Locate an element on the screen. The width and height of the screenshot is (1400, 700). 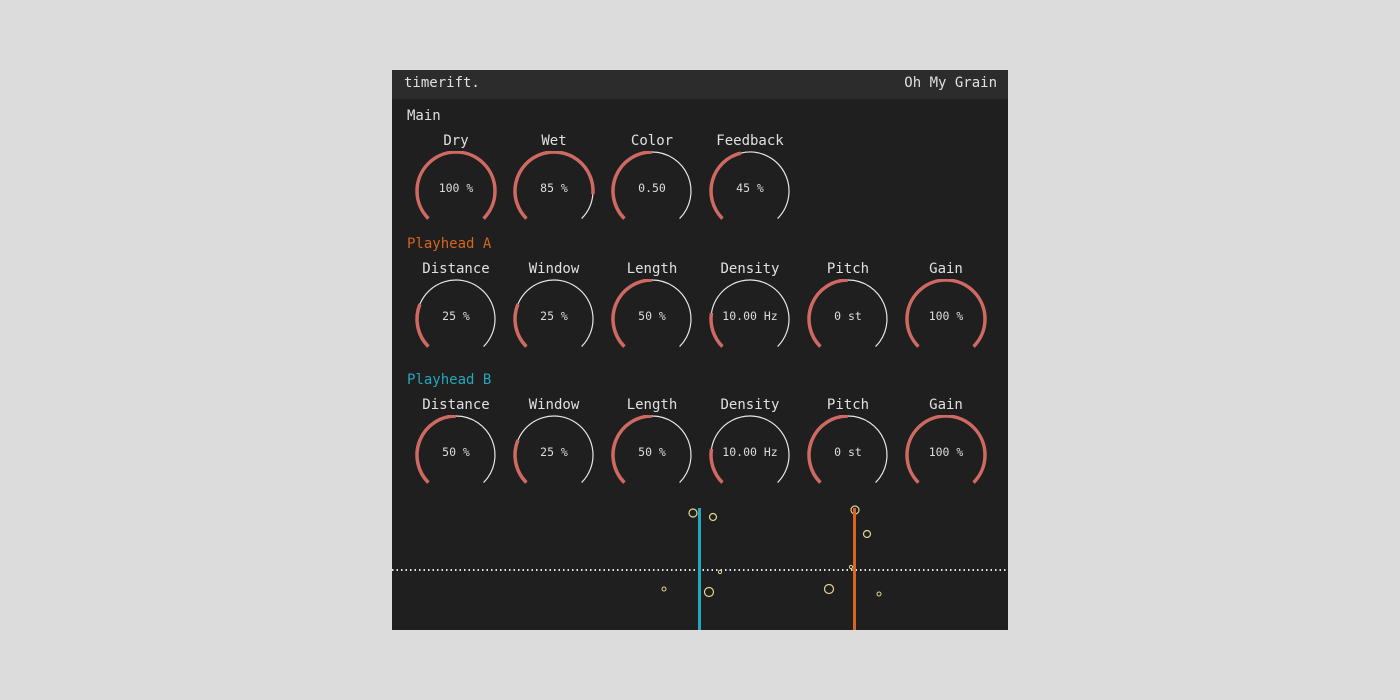
knob-main-color: Color 0.50 is located at coordinates (652, 181).